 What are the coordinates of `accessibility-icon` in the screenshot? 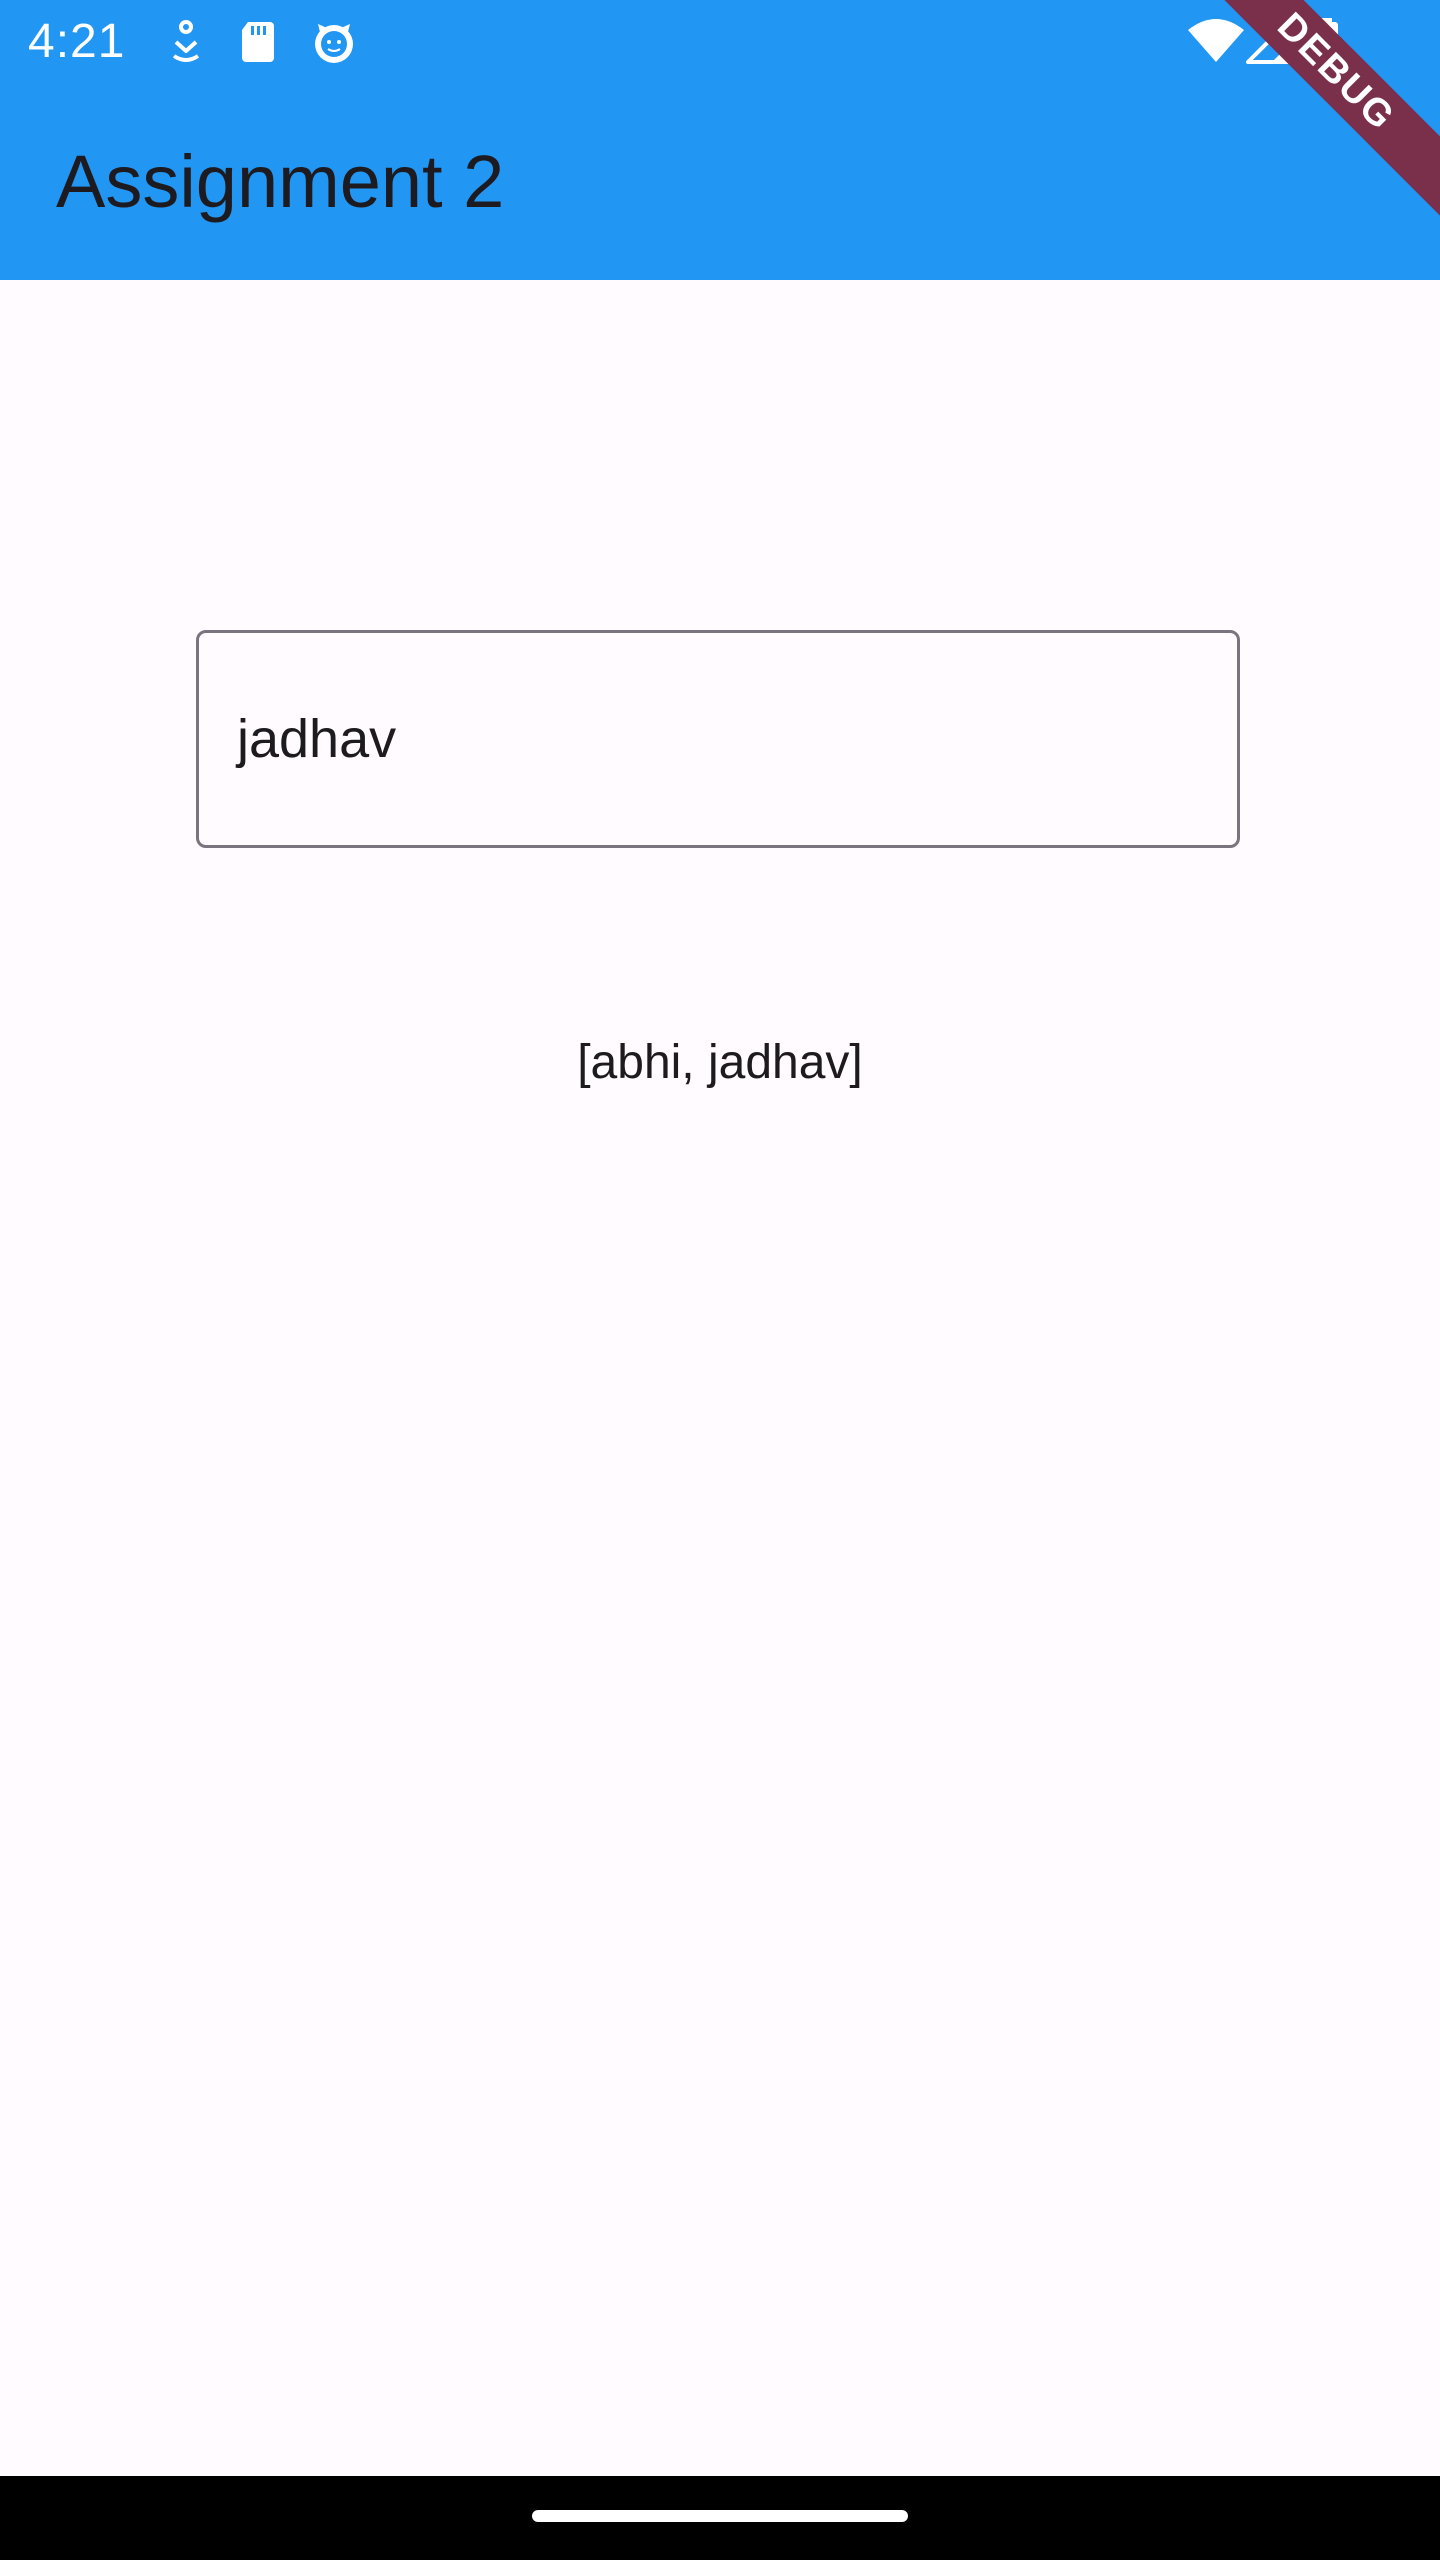 It's located at (186, 42).